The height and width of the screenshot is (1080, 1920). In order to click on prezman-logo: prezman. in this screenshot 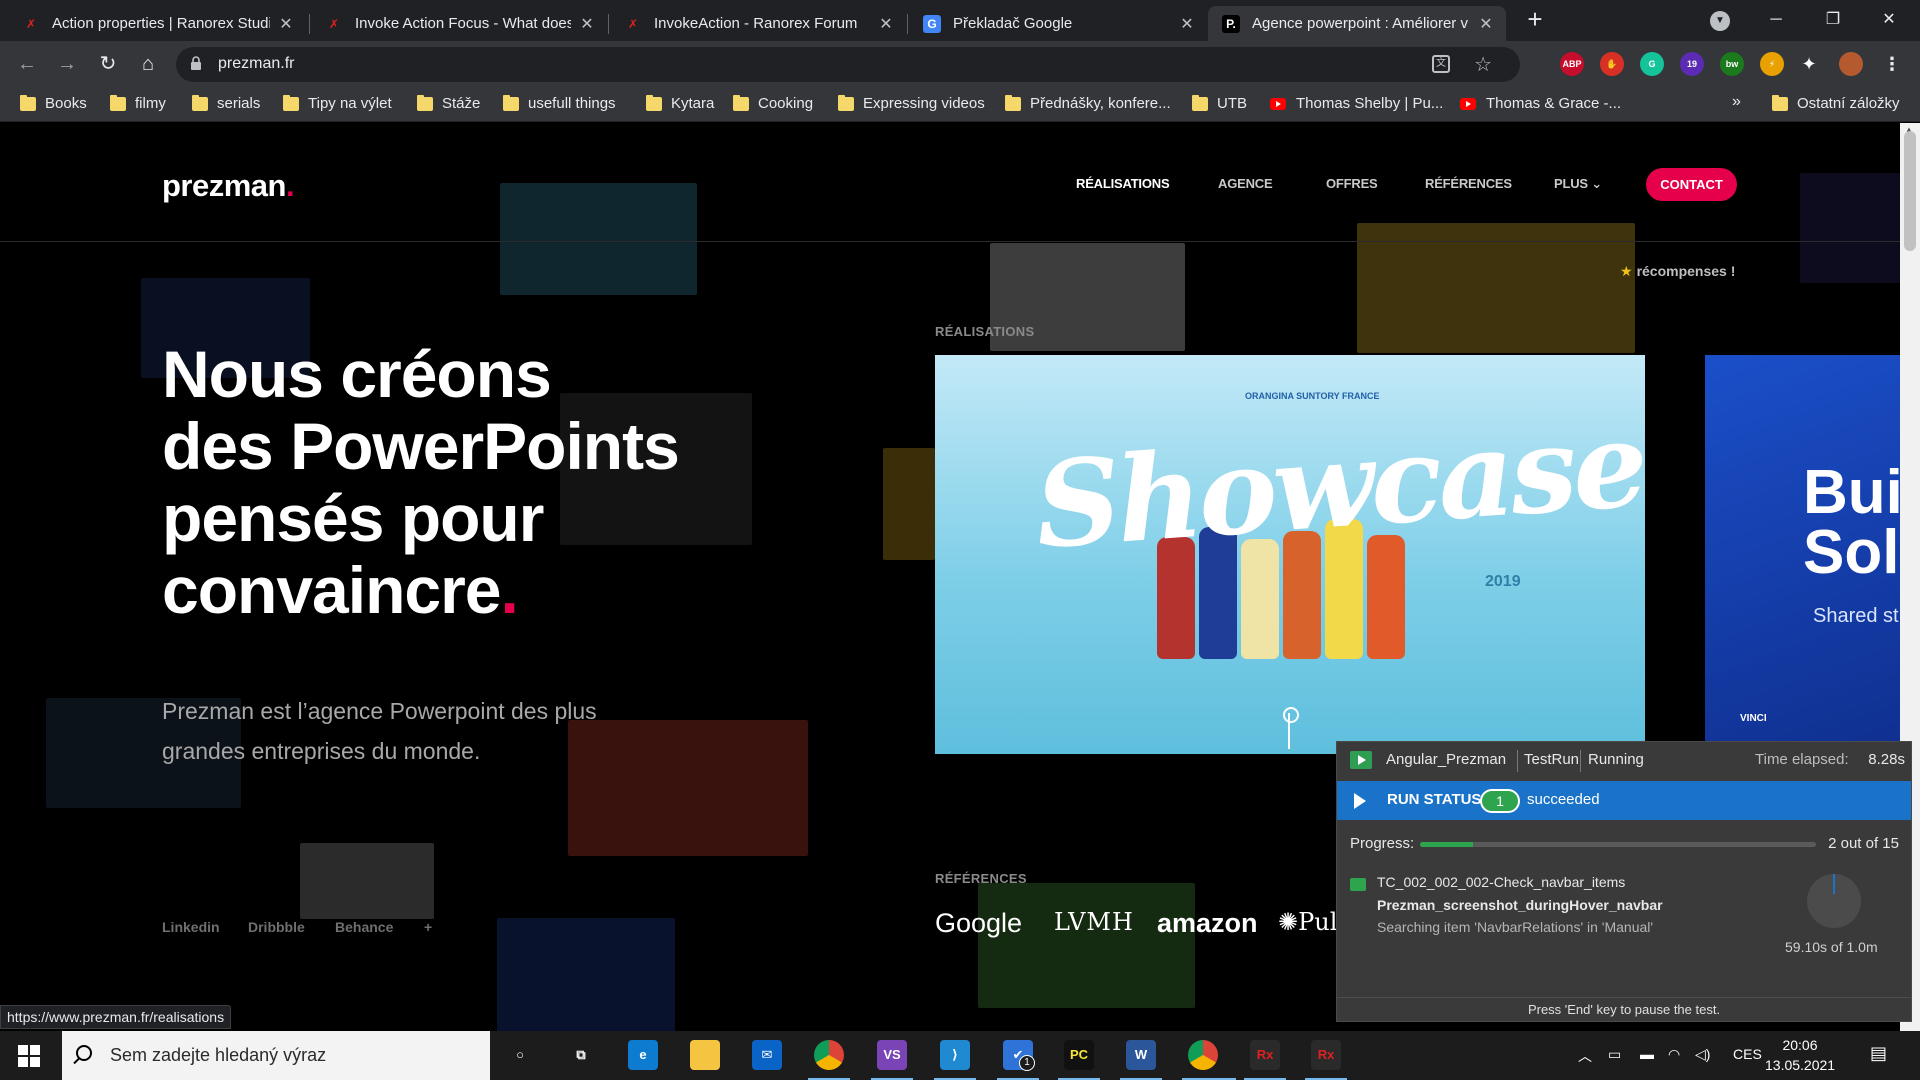, I will do `click(228, 186)`.